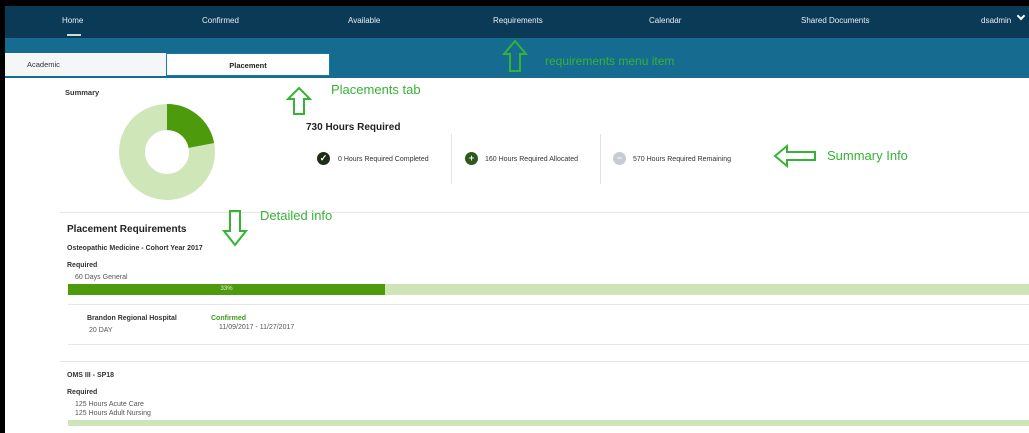 The image size is (1029, 433). I want to click on tab-academic: Academic, so click(86, 64).